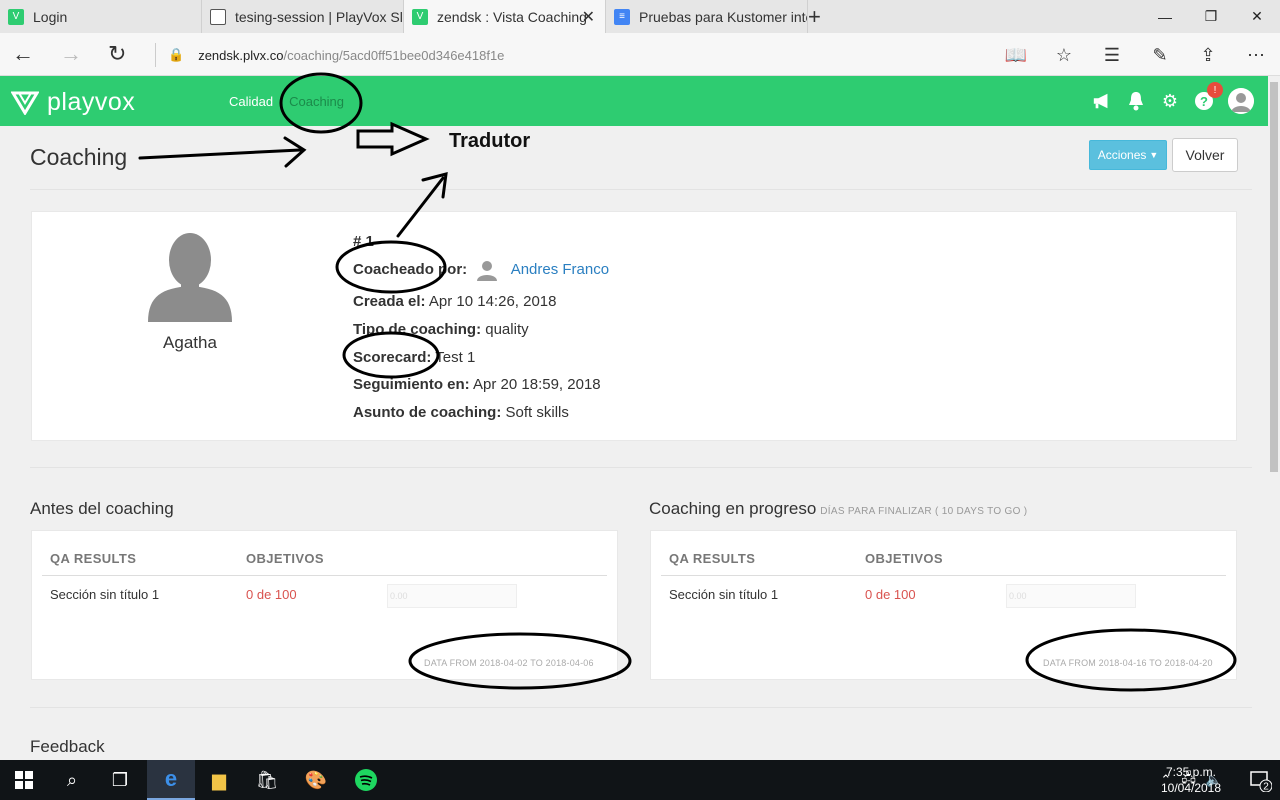 This screenshot has height=800, width=1280. What do you see at coordinates (1160, 55) in the screenshot?
I see `web-note-icon: ✎` at bounding box center [1160, 55].